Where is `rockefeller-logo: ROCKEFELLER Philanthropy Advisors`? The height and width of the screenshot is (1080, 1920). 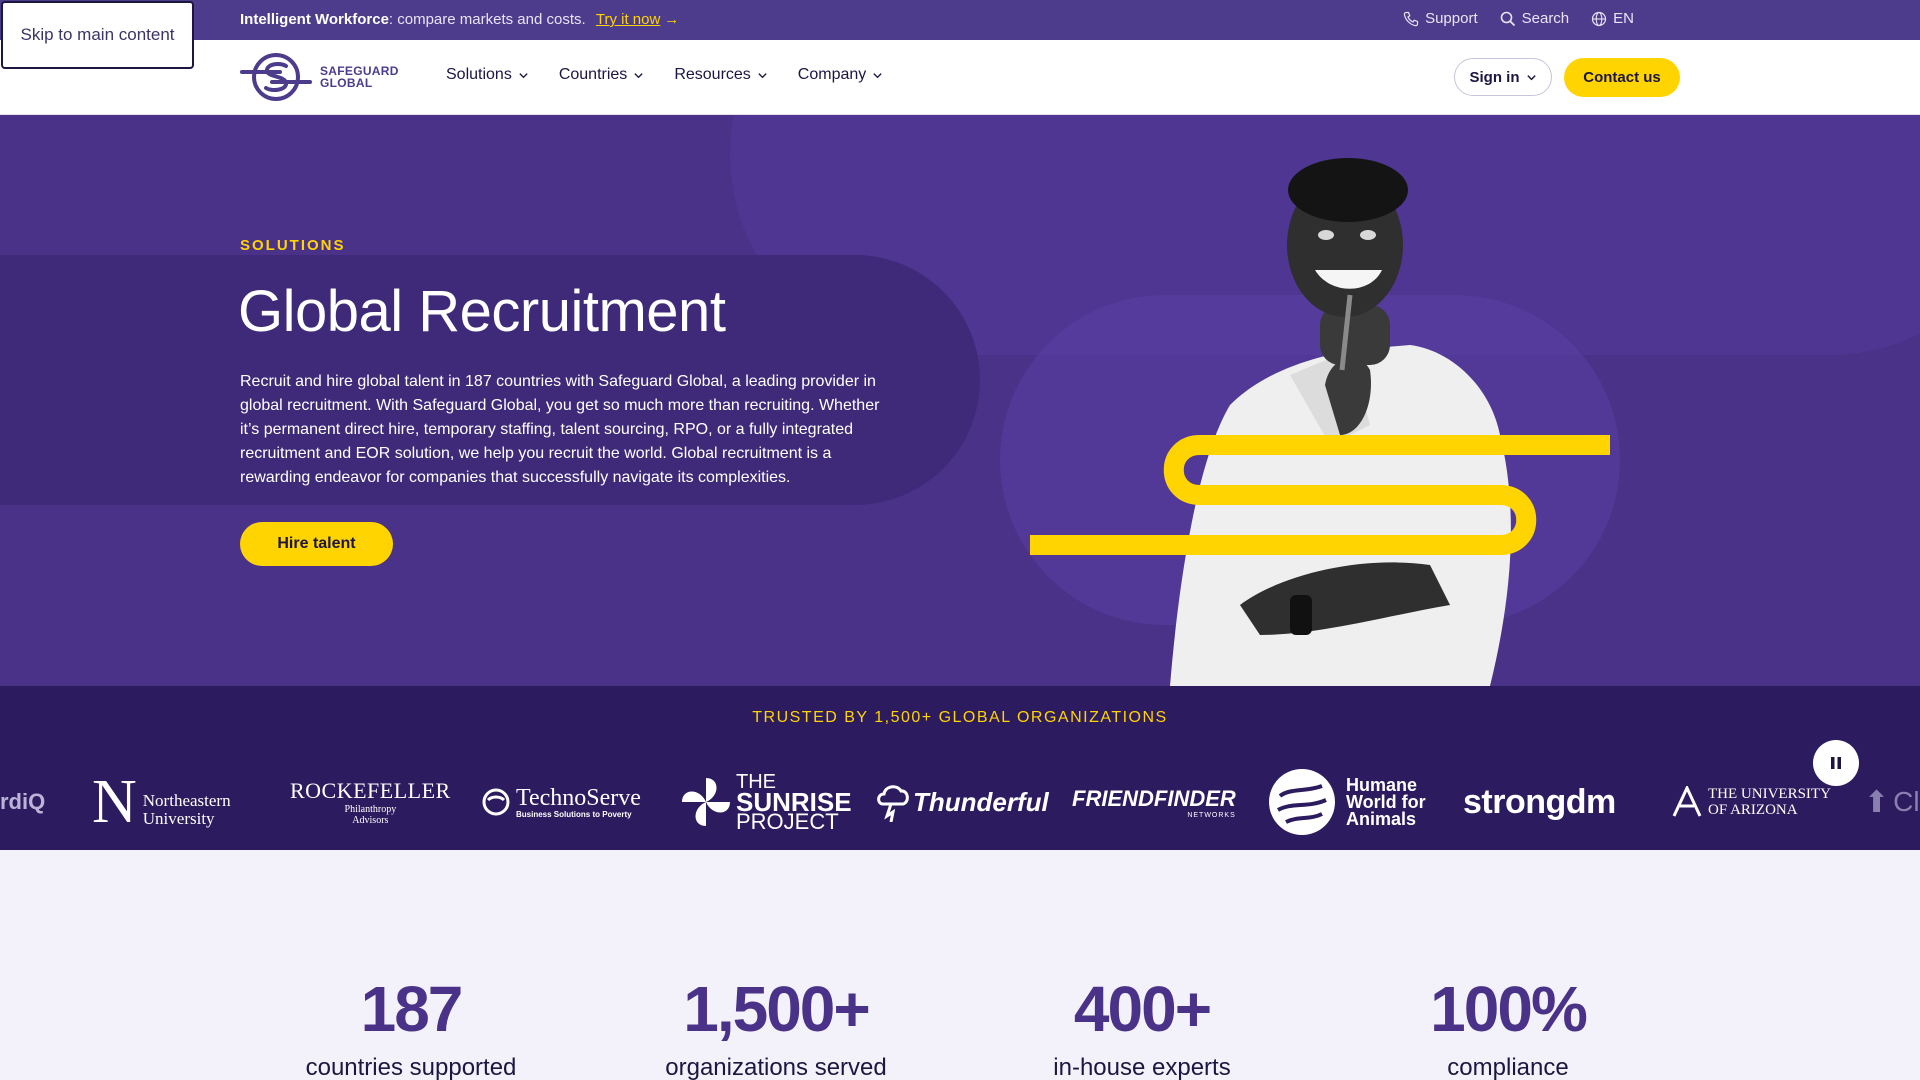 rockefeller-logo: ROCKEFELLER Philanthropy Advisors is located at coordinates (370, 802).